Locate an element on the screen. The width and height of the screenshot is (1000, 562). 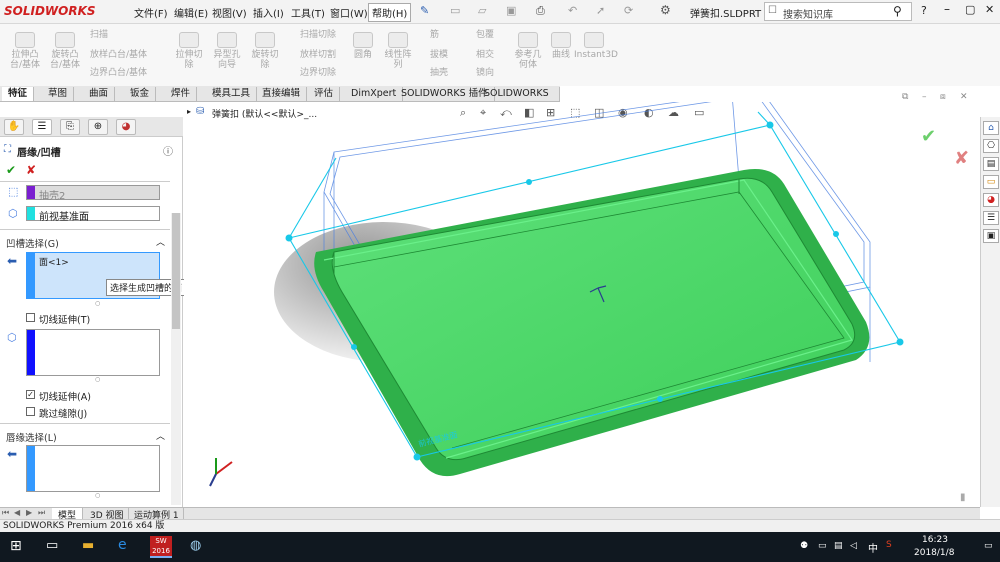
first-tab-arrow-icon: ⏮ is located at coordinates (5, 513).